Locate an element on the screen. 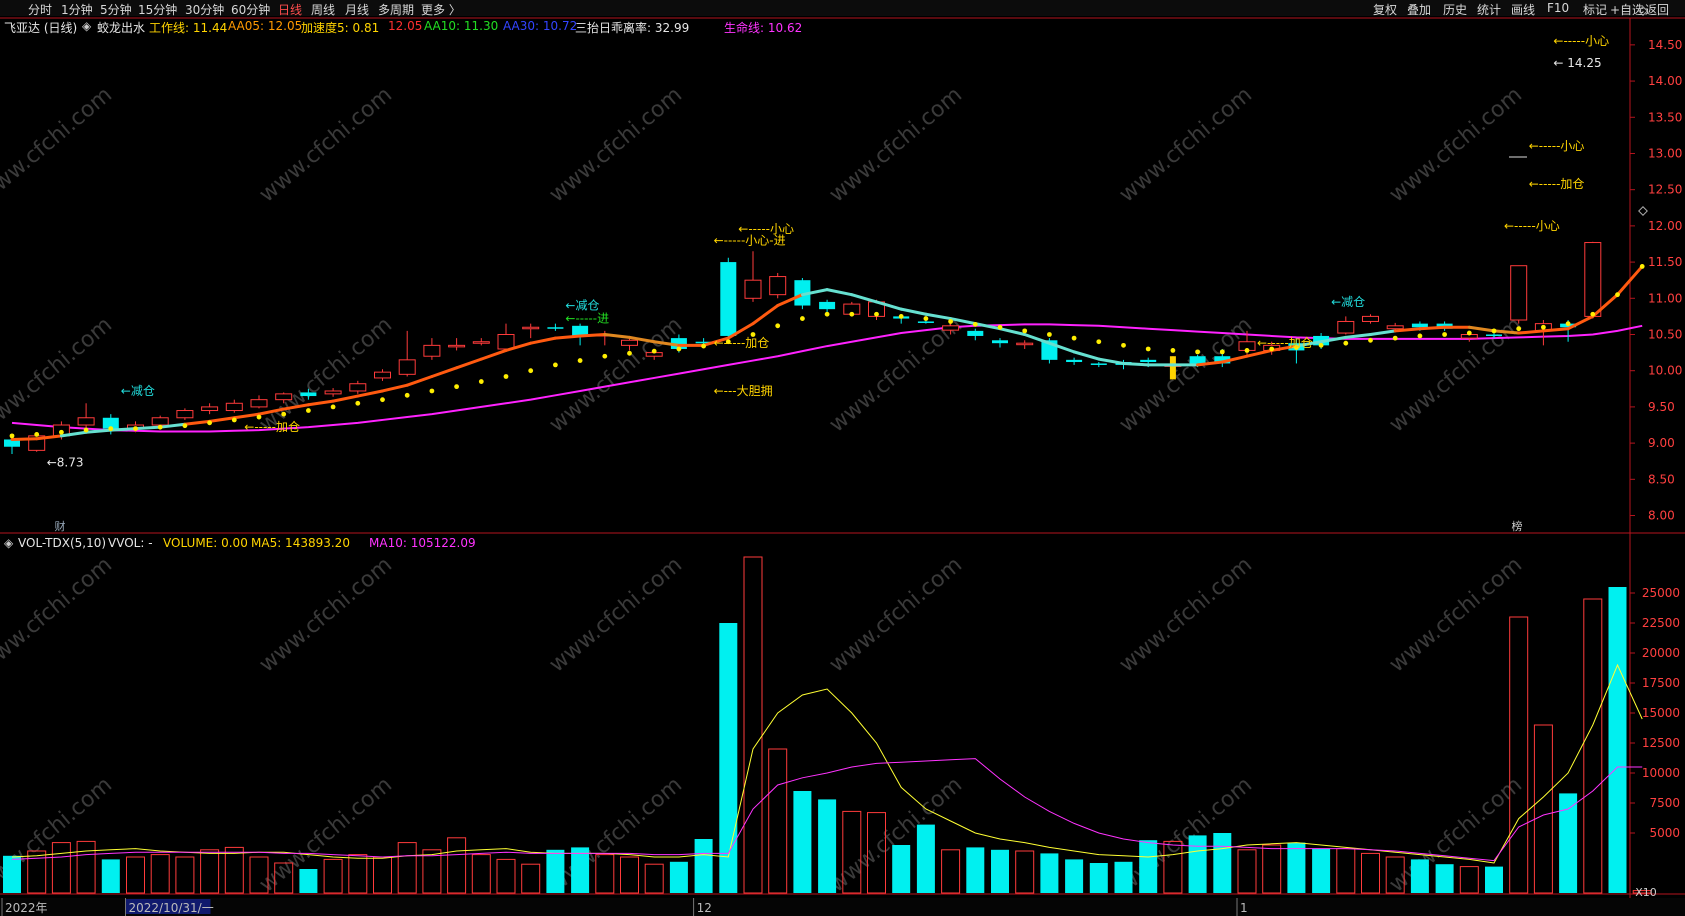 The image size is (1685, 916). watermark-23: www.cfchi.com is located at coordinates (1456, 834).